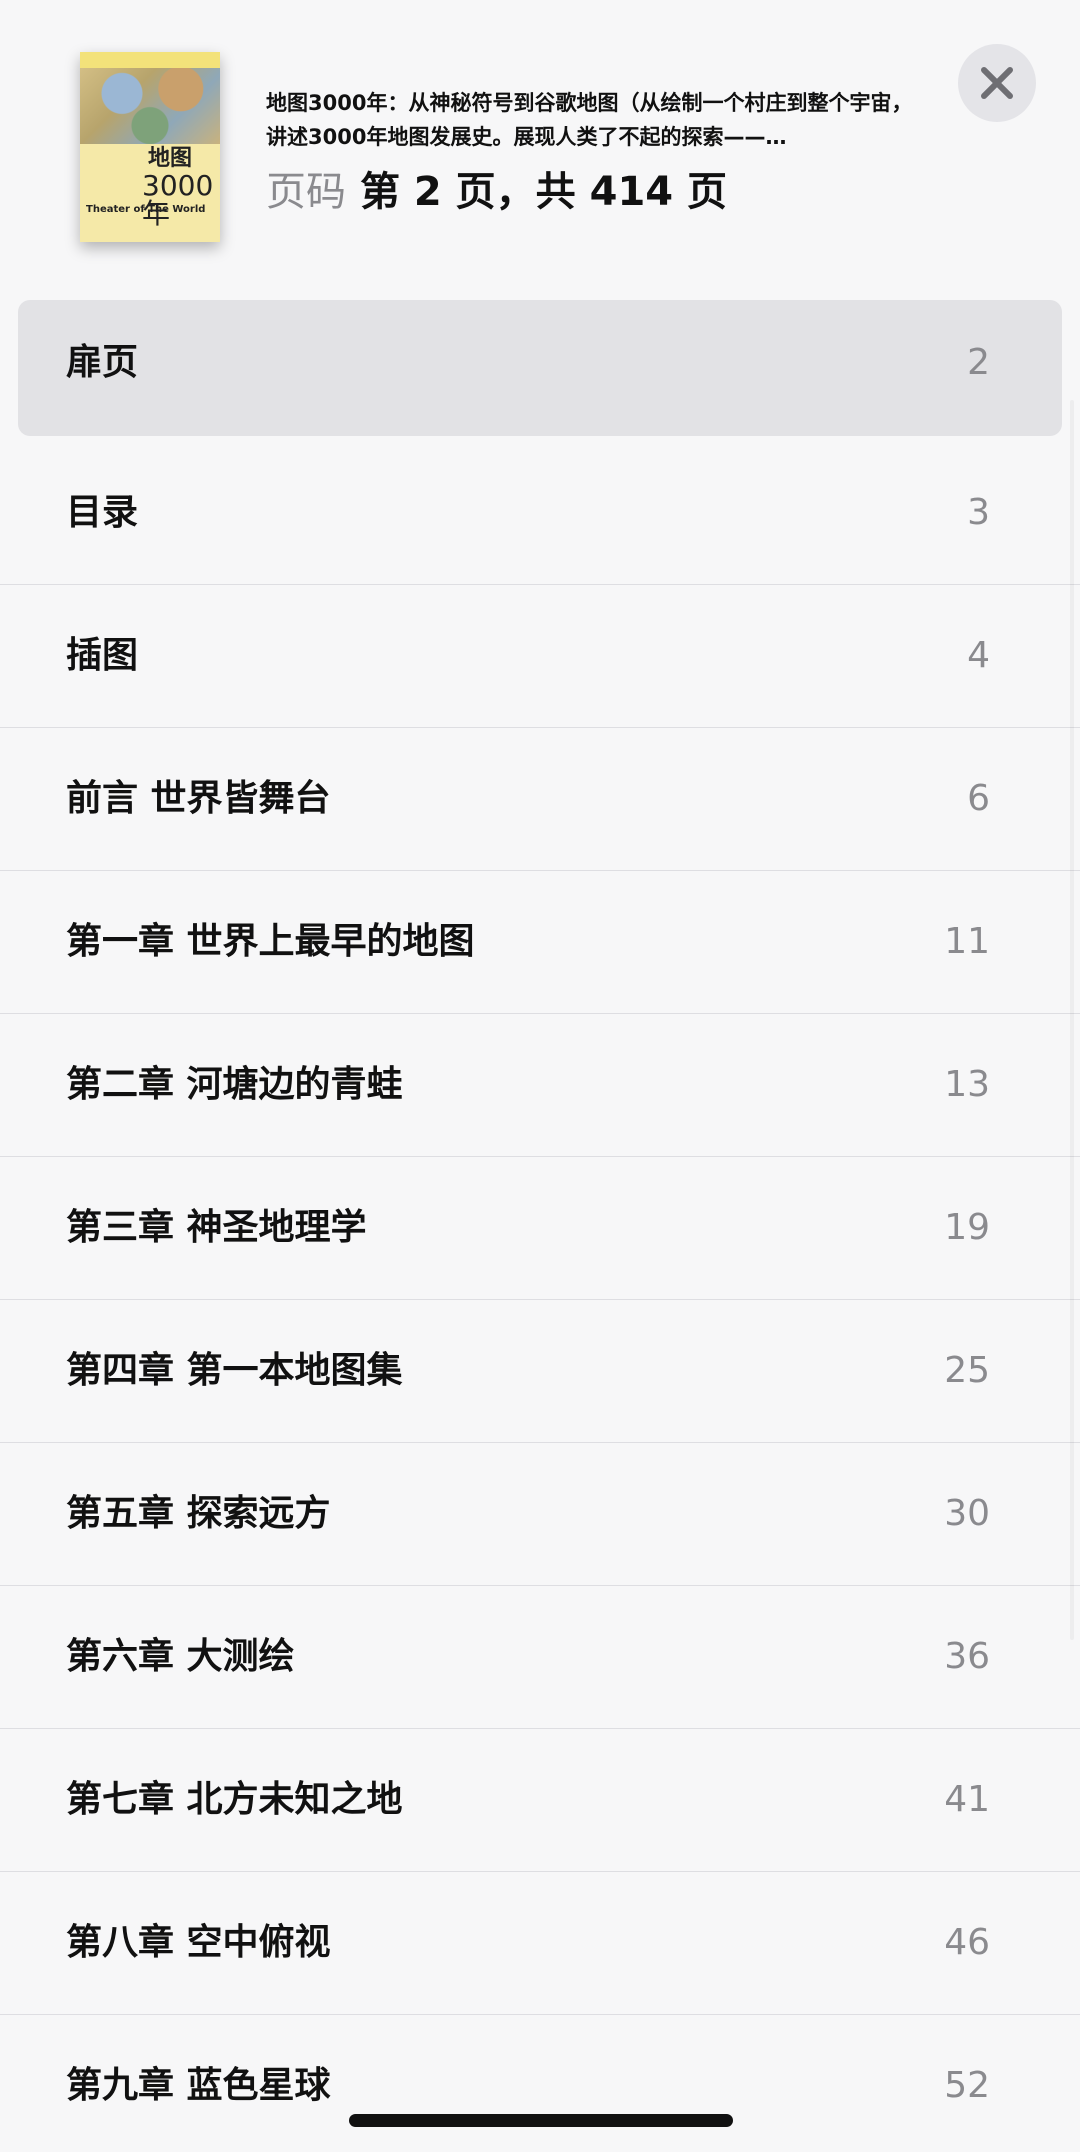  What do you see at coordinates (967, 1227) in the screenshot?
I see `toc-item-page: 19` at bounding box center [967, 1227].